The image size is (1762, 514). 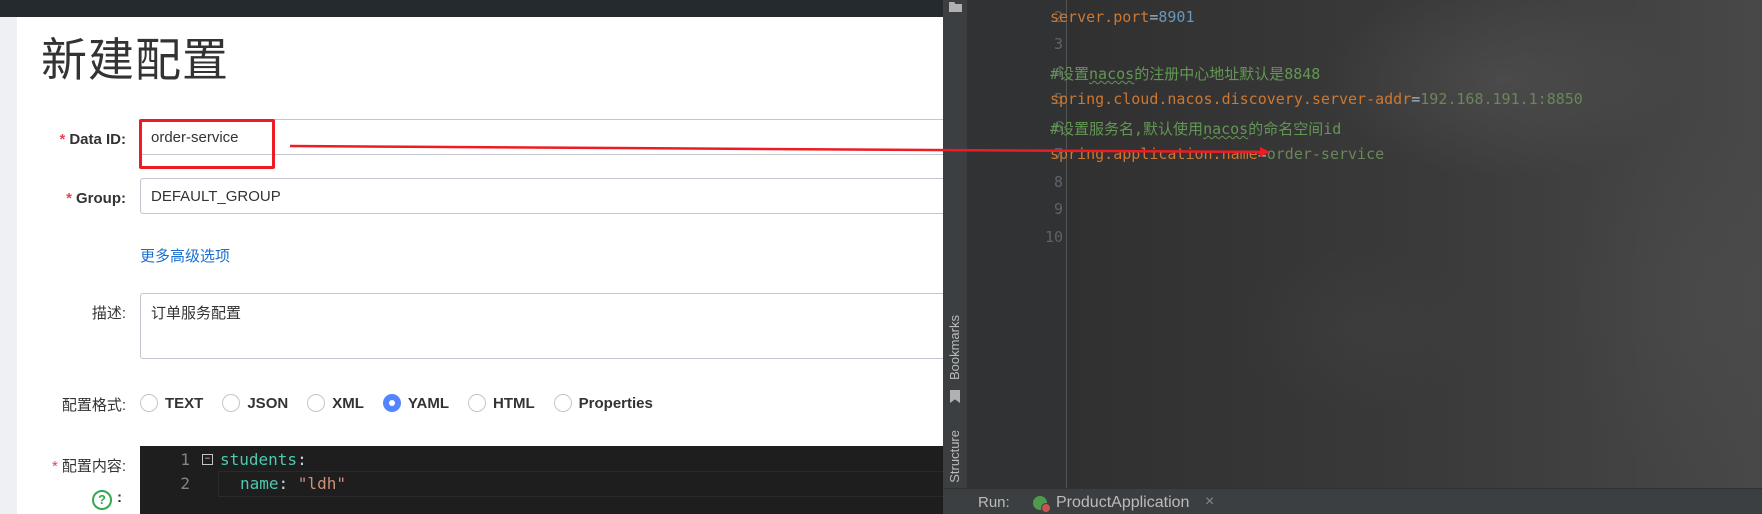 What do you see at coordinates (1058, 44) in the screenshot?
I see `ide-line-number: 3` at bounding box center [1058, 44].